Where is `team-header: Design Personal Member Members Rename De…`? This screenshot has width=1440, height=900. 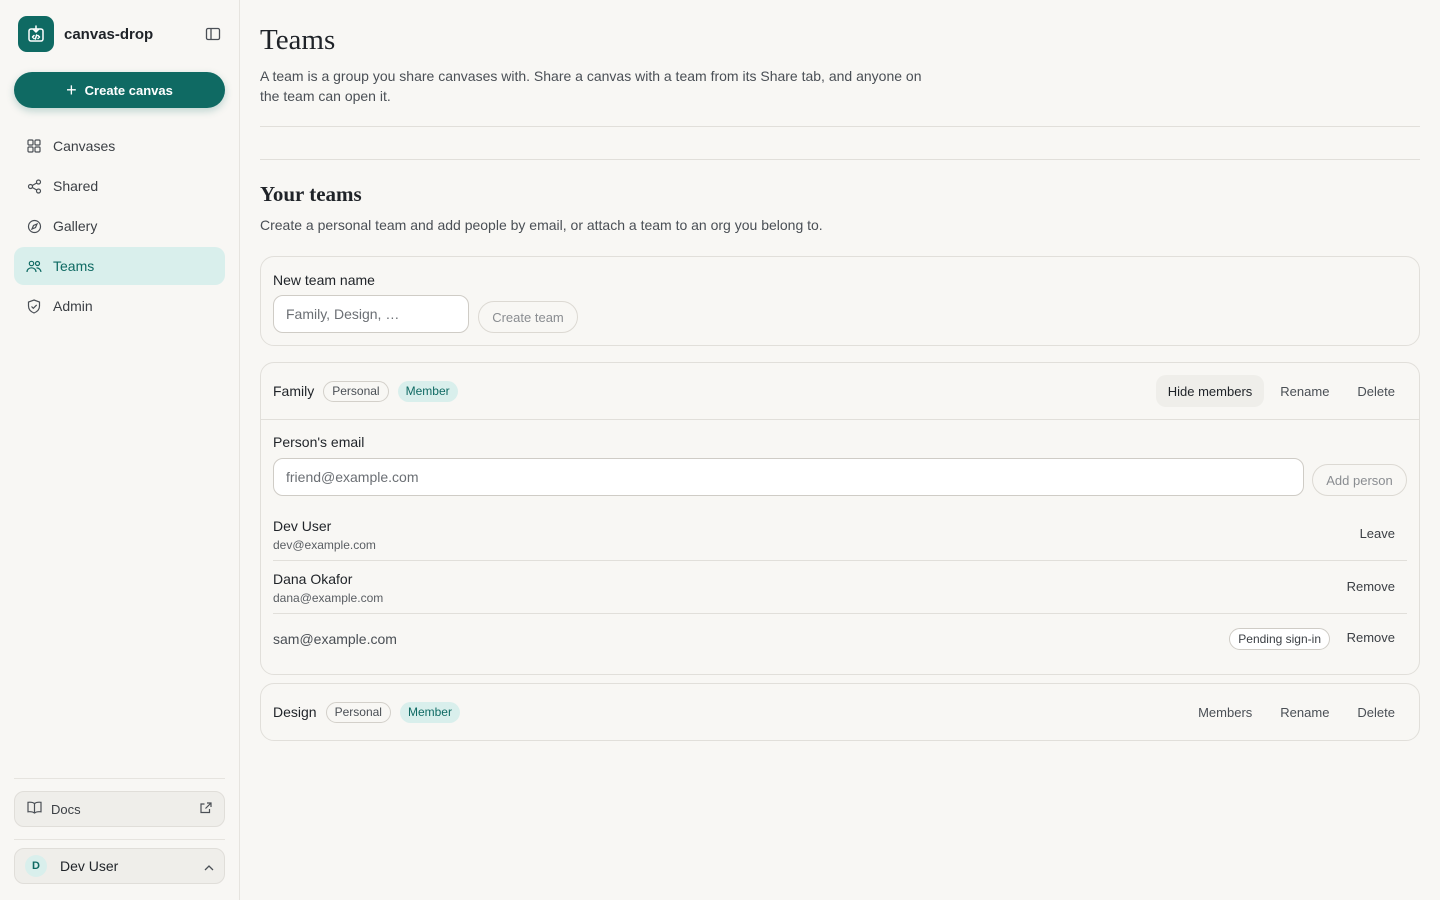 team-header: Design Personal Member Members Rename De… is located at coordinates (840, 712).